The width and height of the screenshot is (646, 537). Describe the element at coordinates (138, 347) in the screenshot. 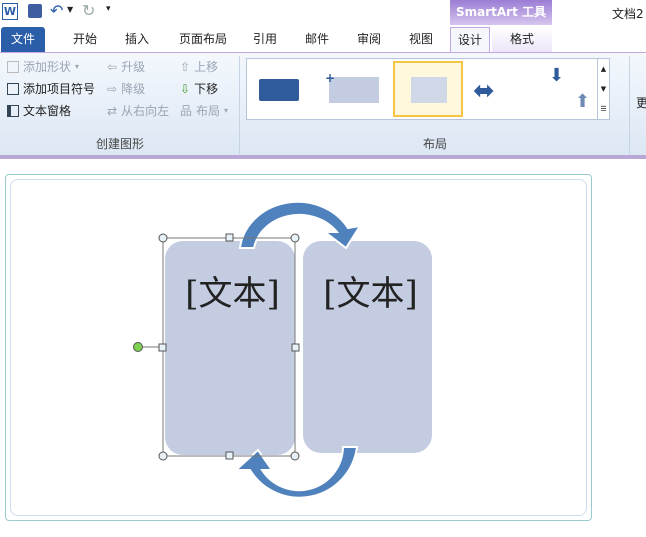

I see `rotate-handle` at that location.